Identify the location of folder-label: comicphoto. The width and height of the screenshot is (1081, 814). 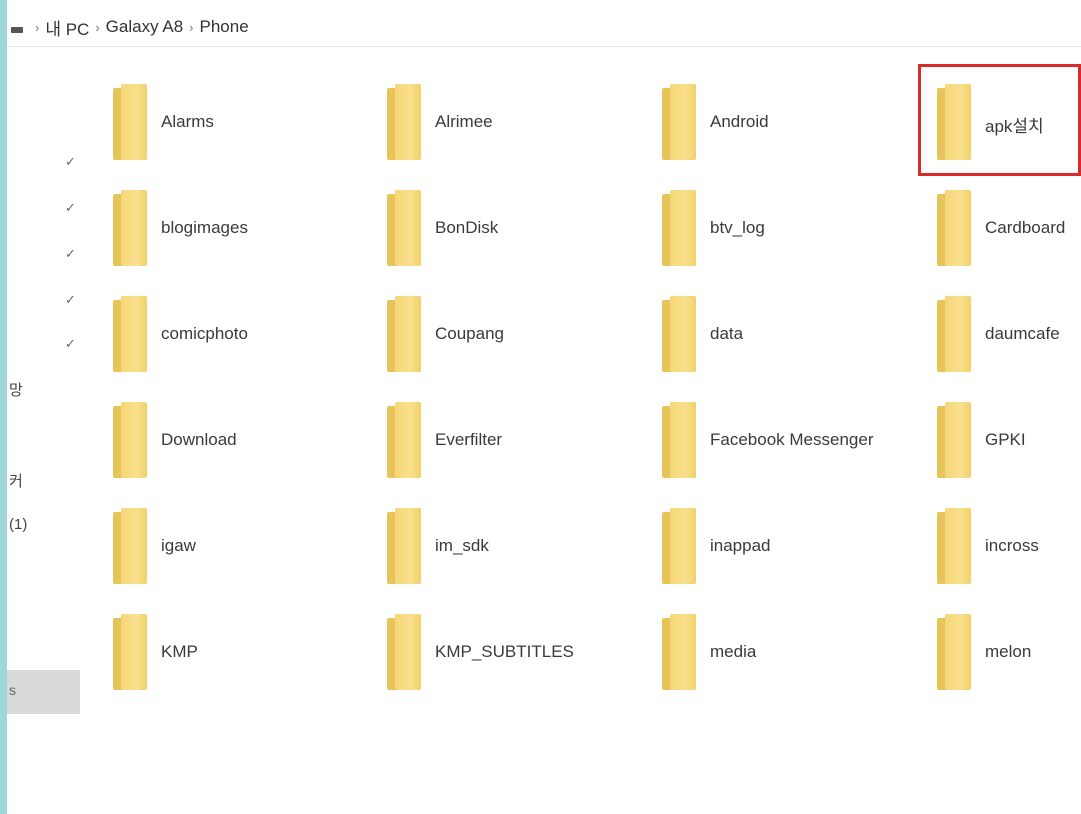
(204, 333).